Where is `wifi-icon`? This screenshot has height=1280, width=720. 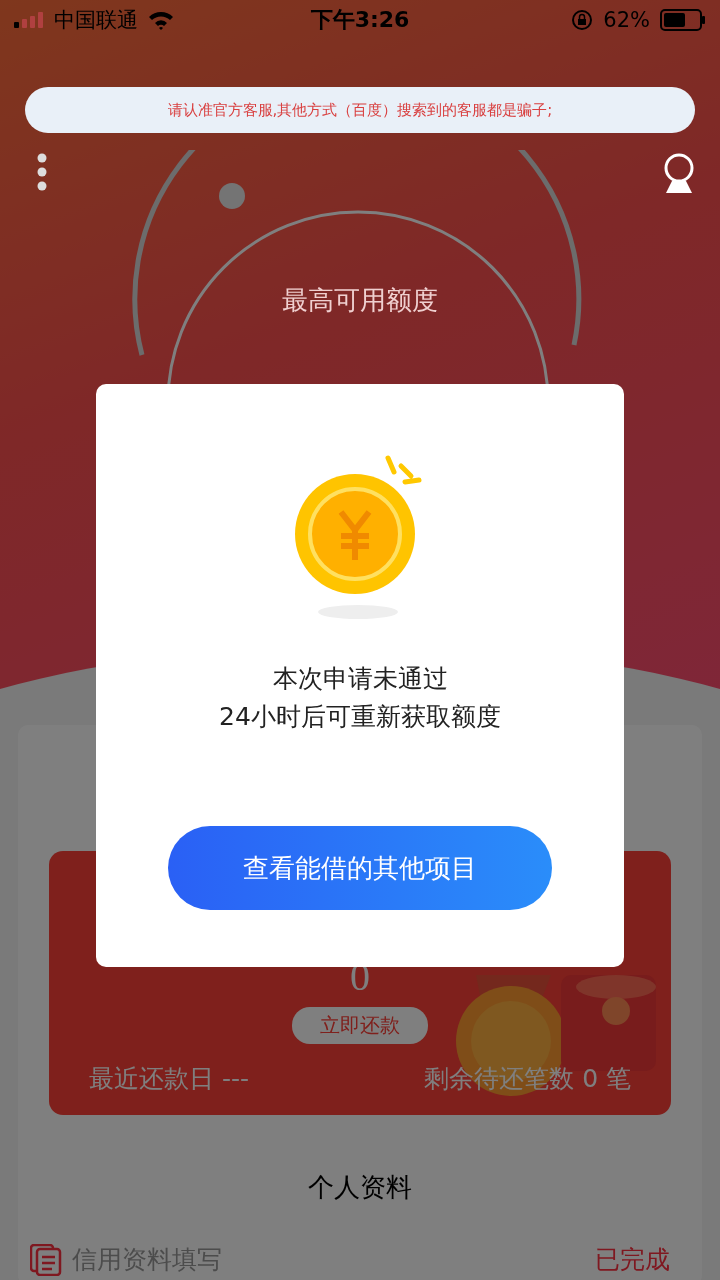
wifi-icon is located at coordinates (161, 20).